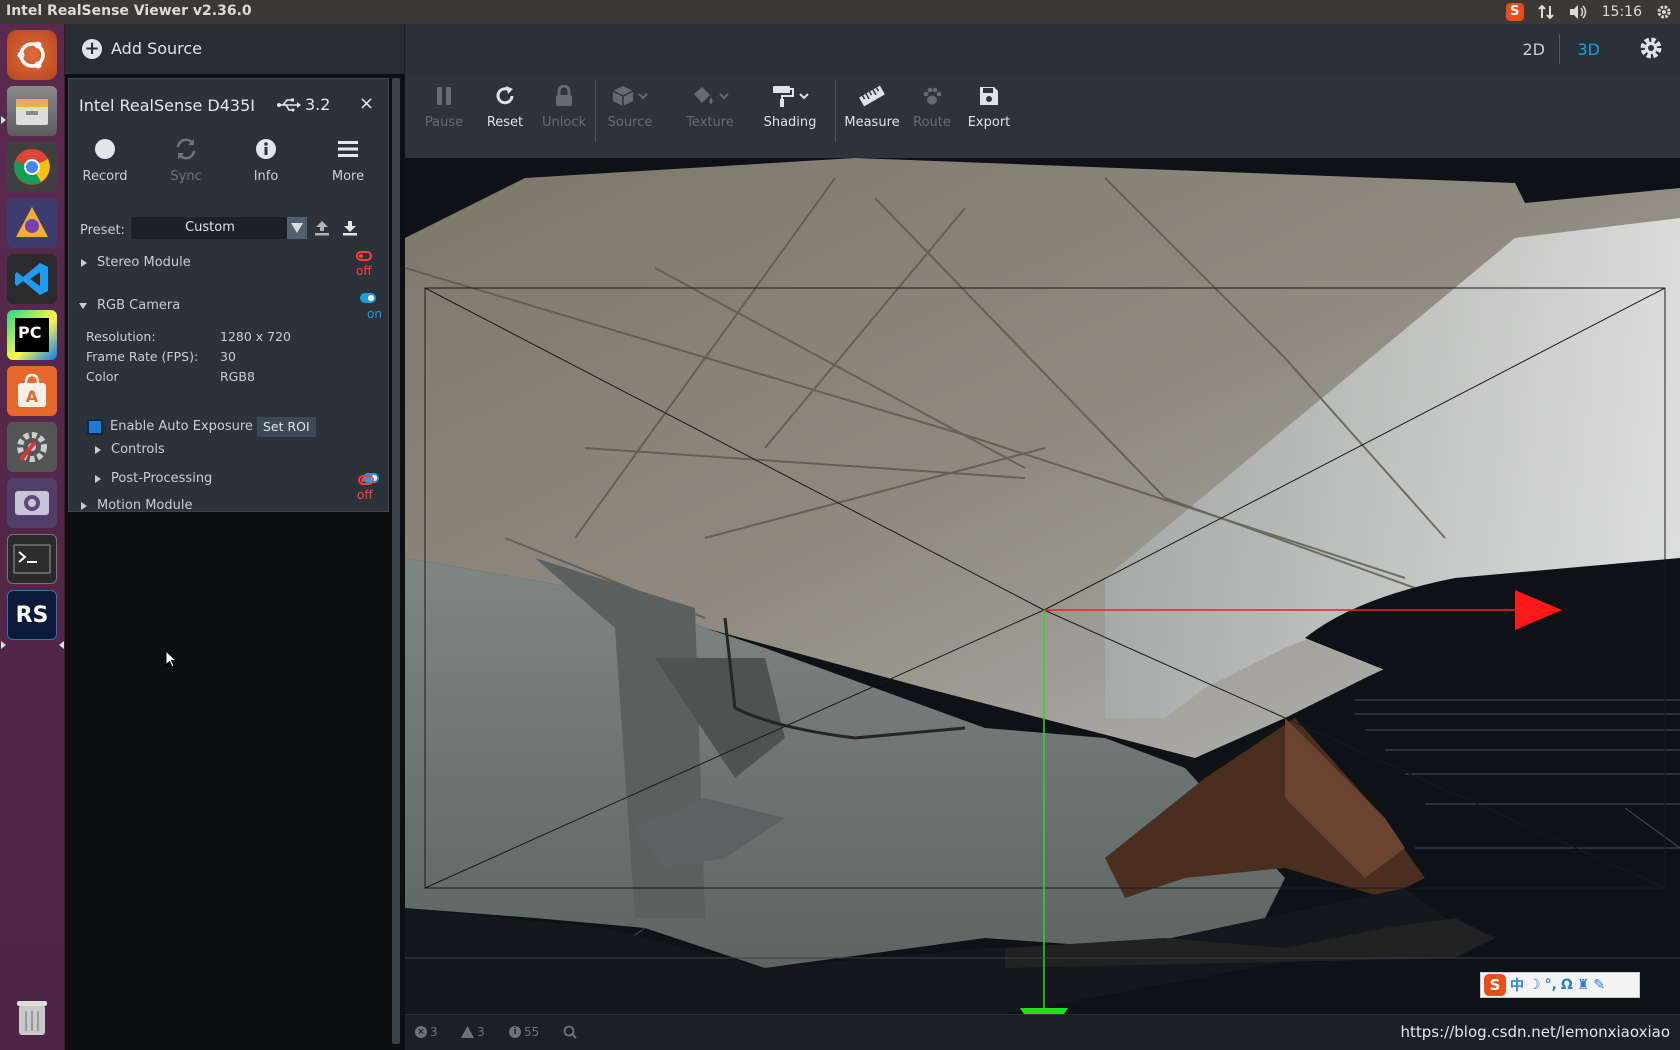  I want to click on info-count: i 55, so click(524, 1032).